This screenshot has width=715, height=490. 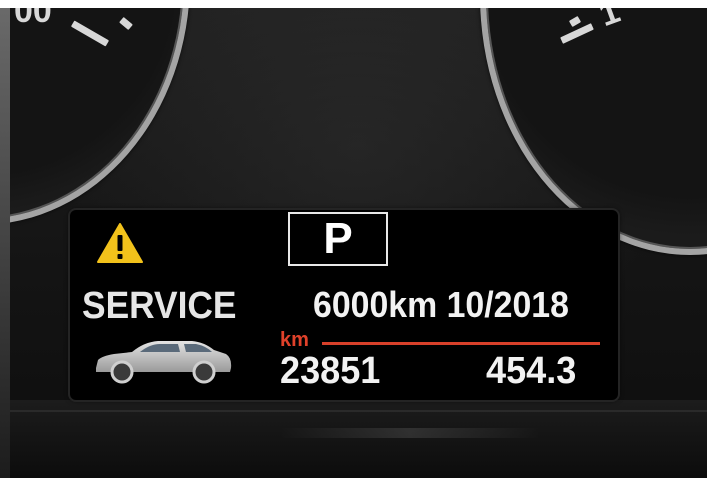 I want to click on odometer-value: 23851, so click(x=330, y=371).